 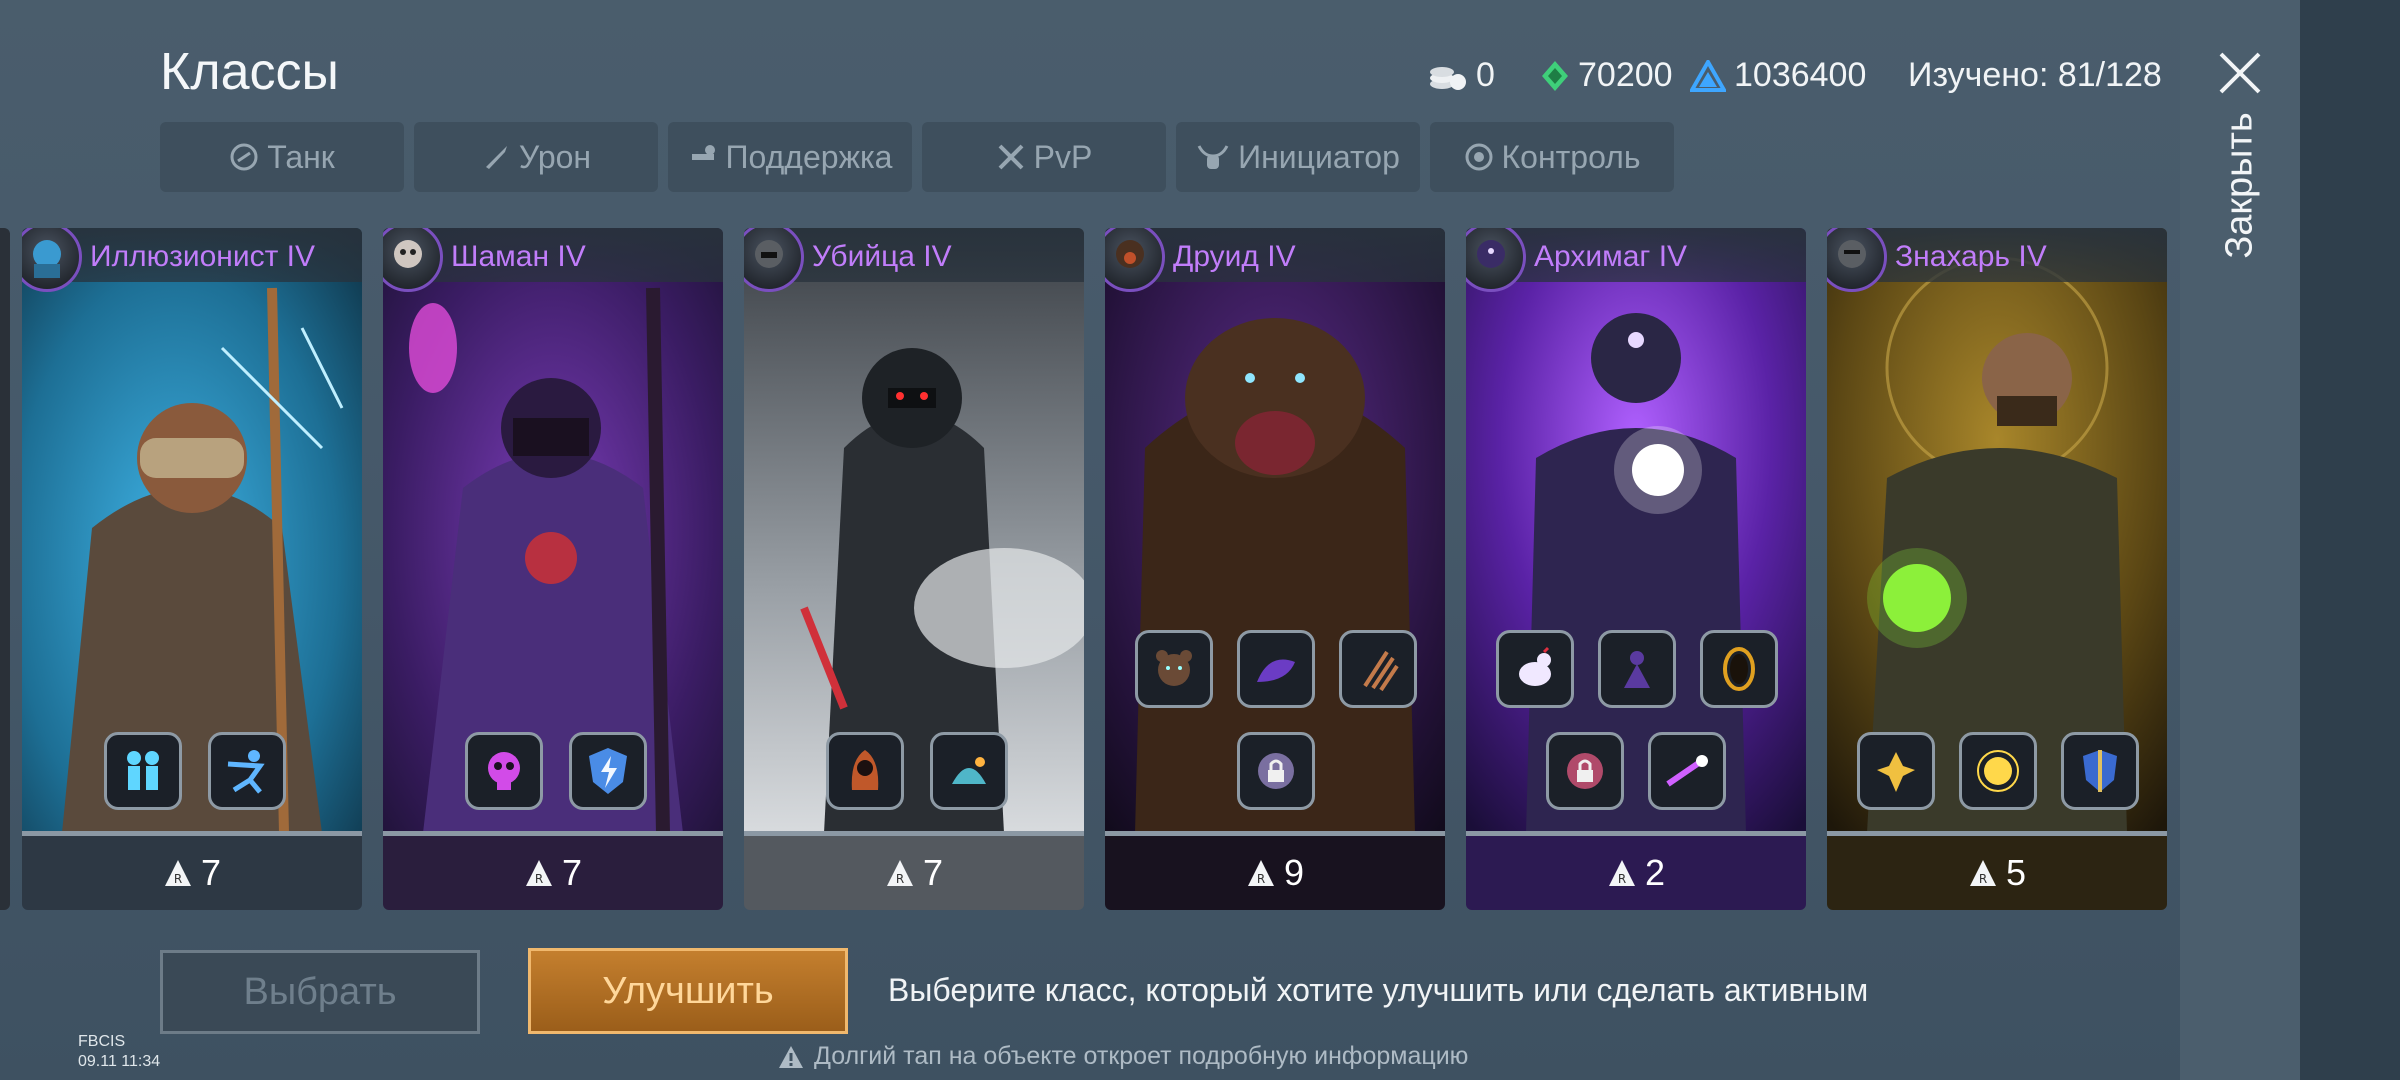 I want to click on resource-coins: 0, so click(x=1461, y=75).